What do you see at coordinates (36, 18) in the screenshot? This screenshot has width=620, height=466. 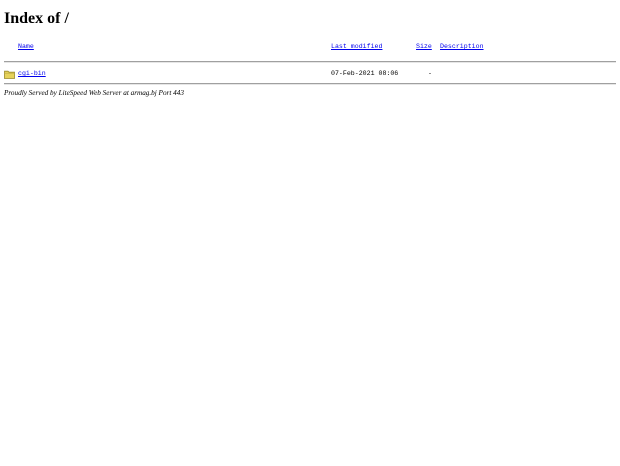 I see `page-title: Index of /` at bounding box center [36, 18].